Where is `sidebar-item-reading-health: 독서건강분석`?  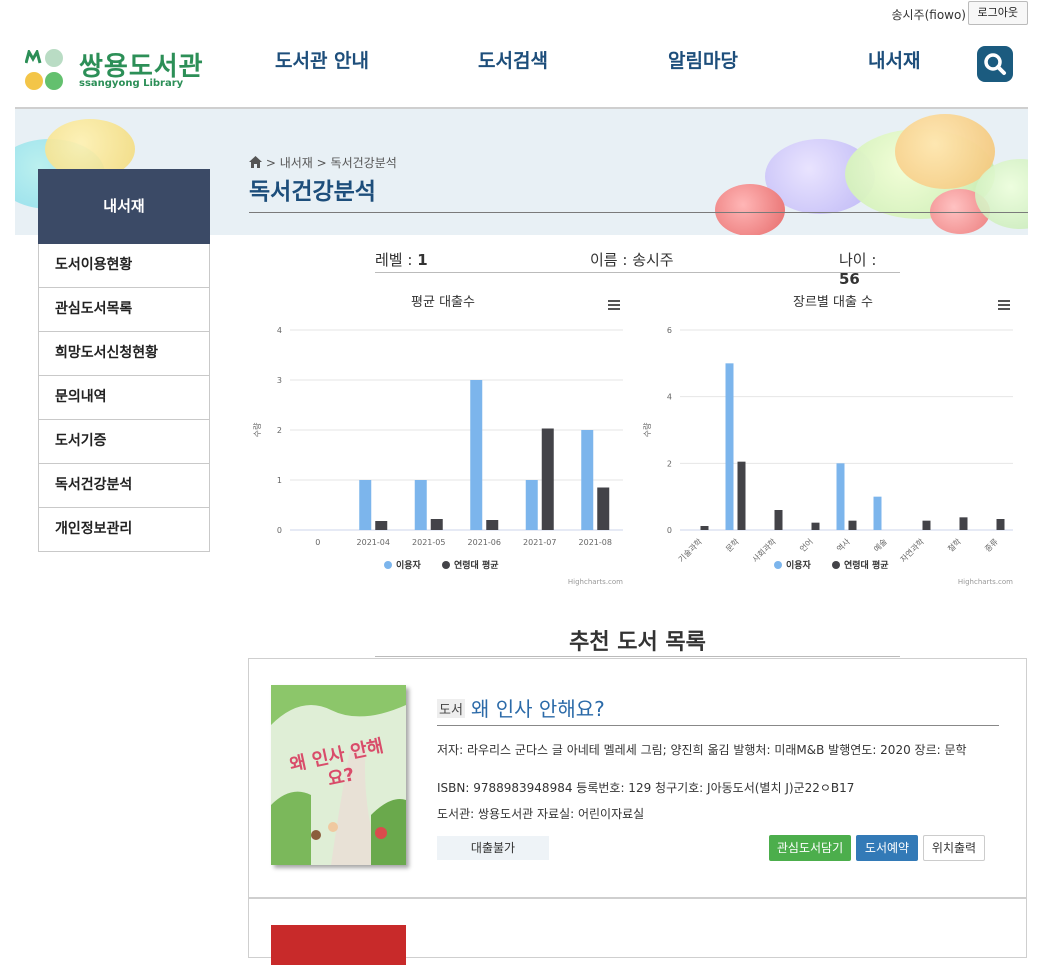 sidebar-item-reading-health: 독서건강분석 is located at coordinates (124, 486).